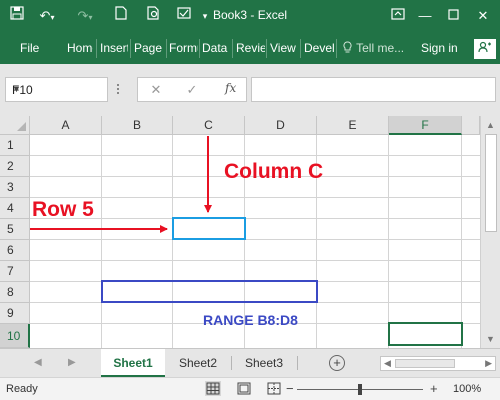  Describe the element at coordinates (230, 88) in the screenshot. I see `insert-function-icon: fx` at that location.